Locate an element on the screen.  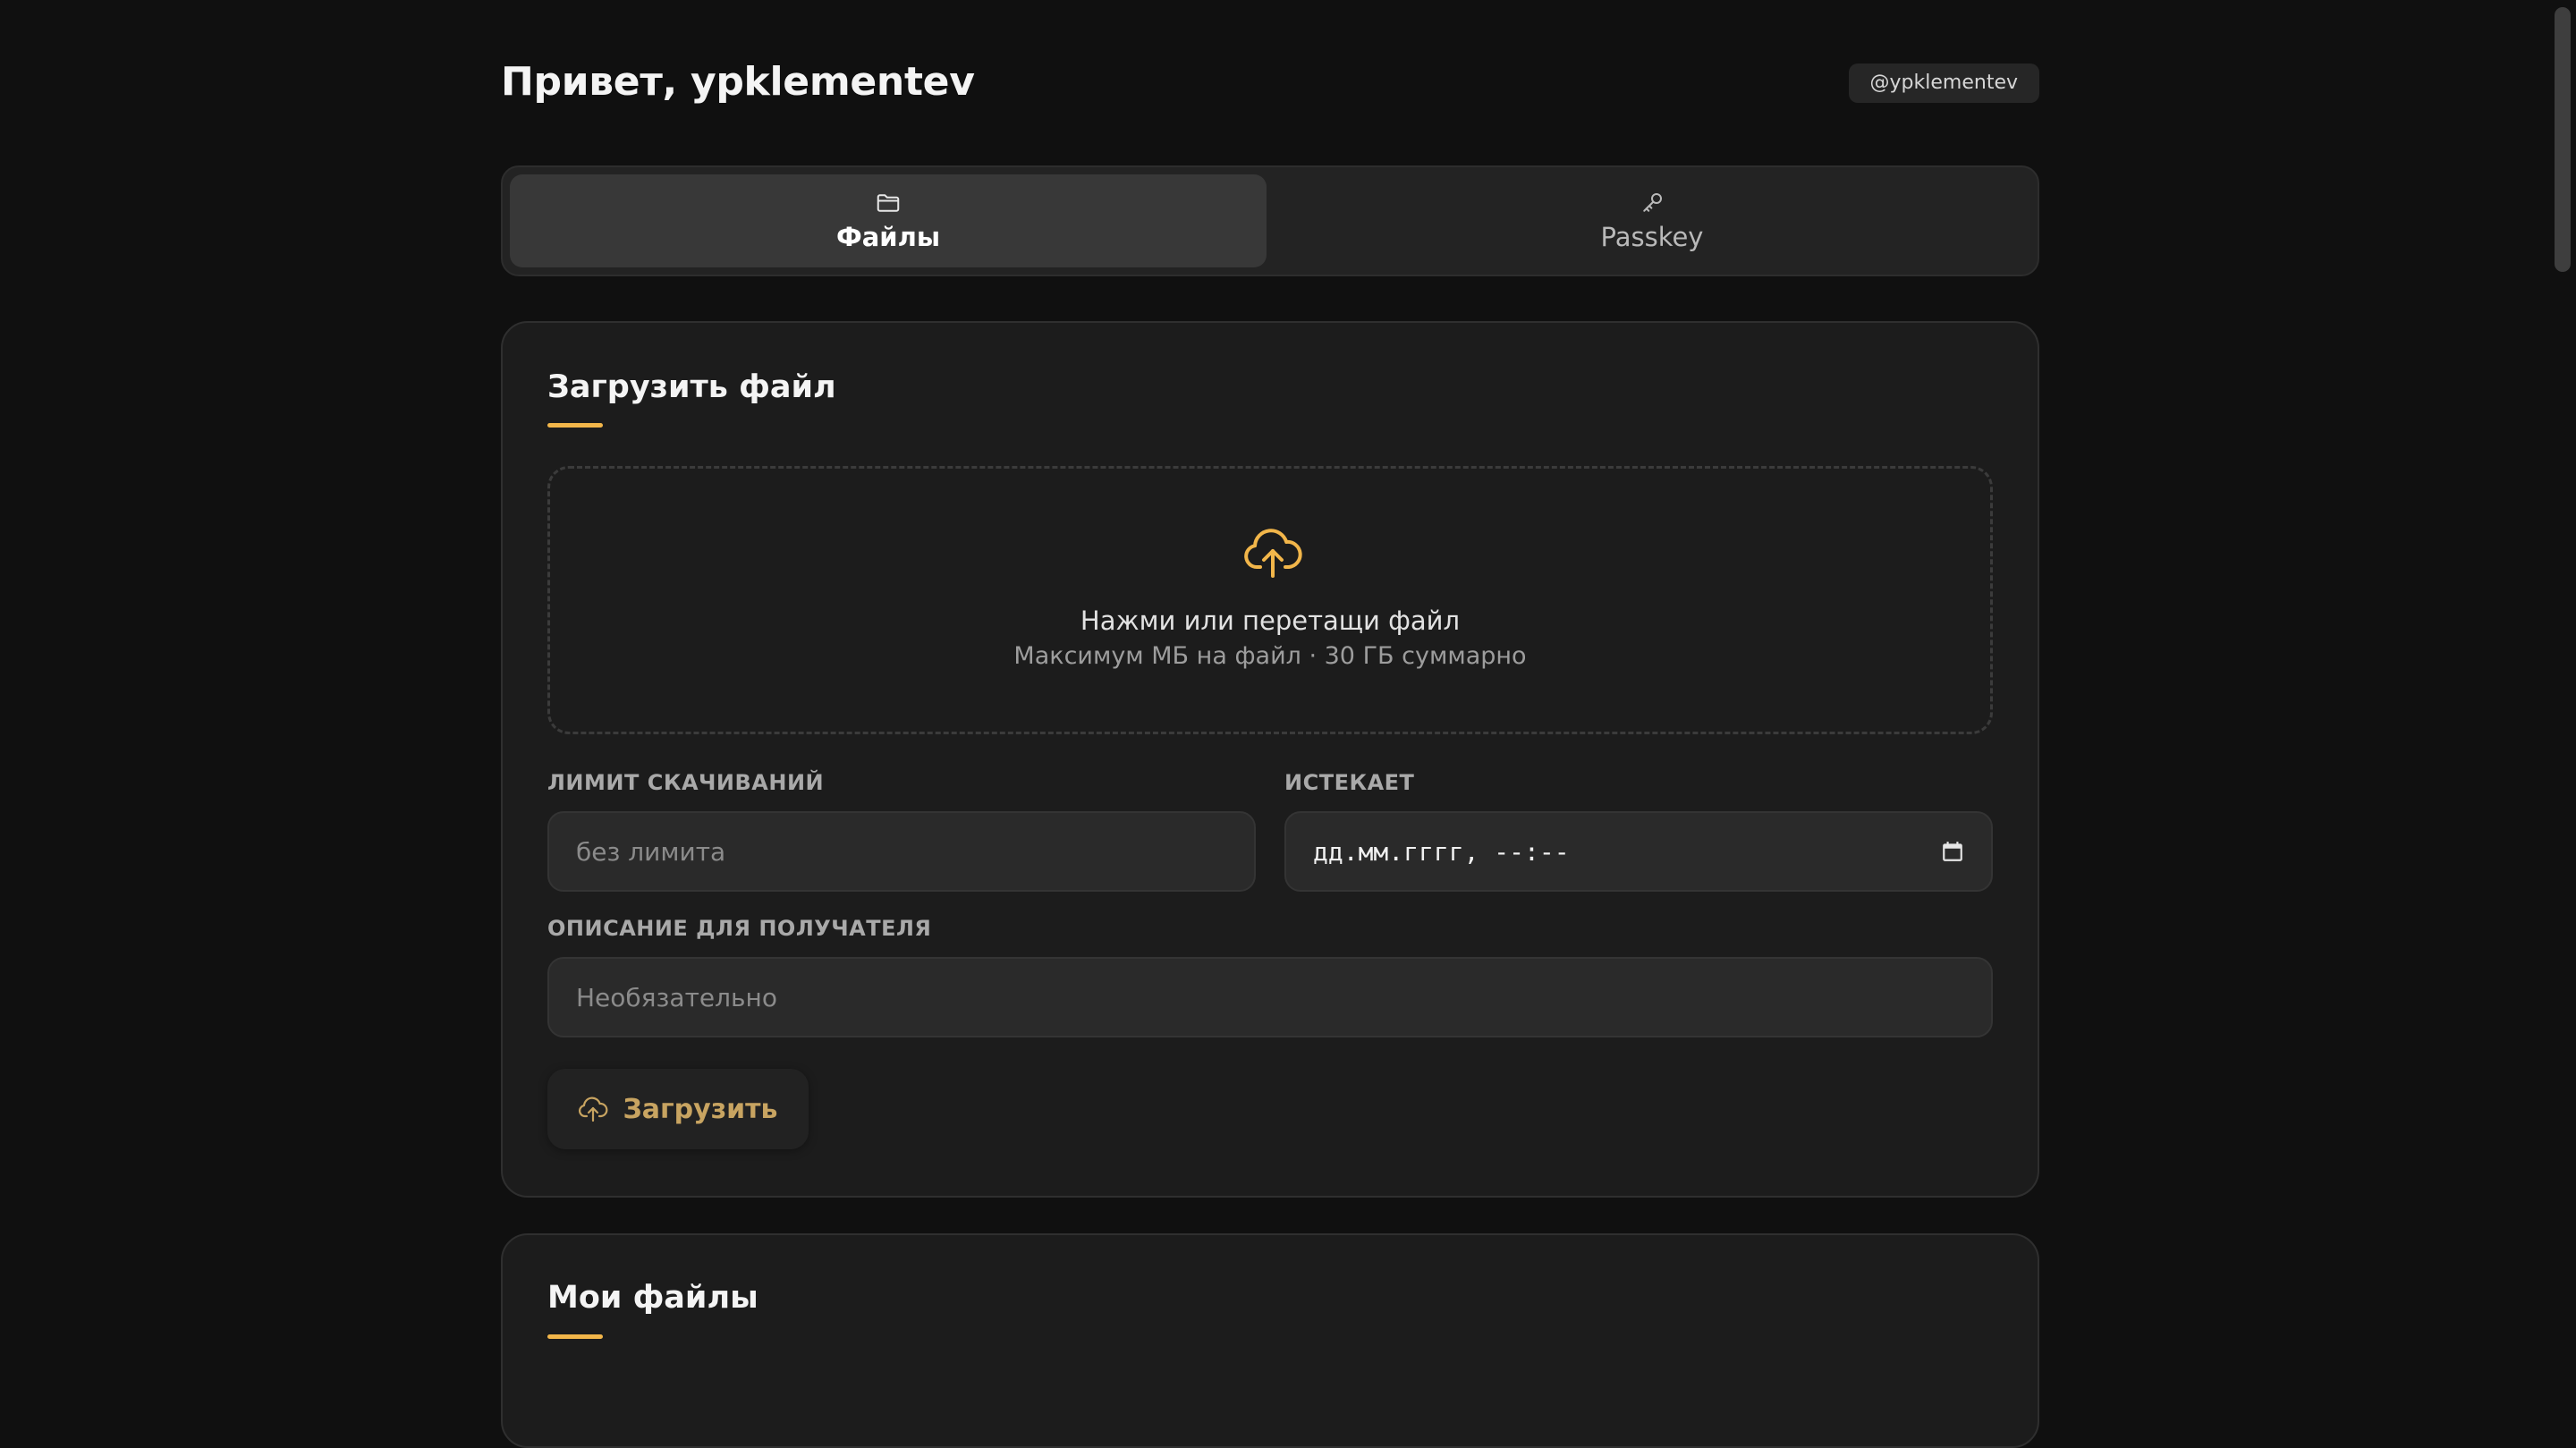
my-files-title: Мои файлы is located at coordinates (652, 1298).